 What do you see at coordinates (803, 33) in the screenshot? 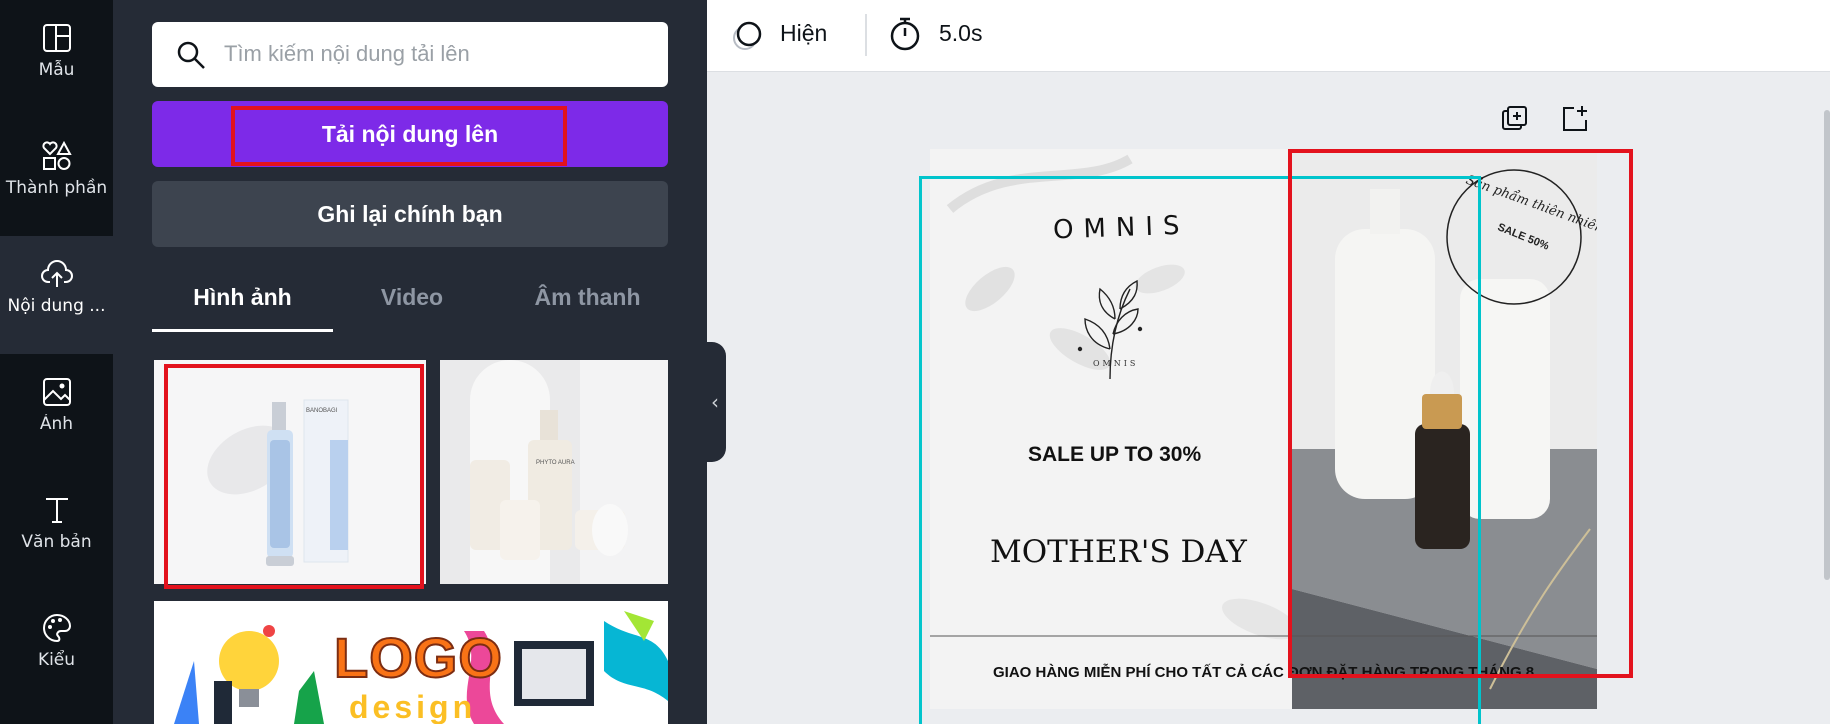
I see `animate-button: Hiện` at bounding box center [803, 33].